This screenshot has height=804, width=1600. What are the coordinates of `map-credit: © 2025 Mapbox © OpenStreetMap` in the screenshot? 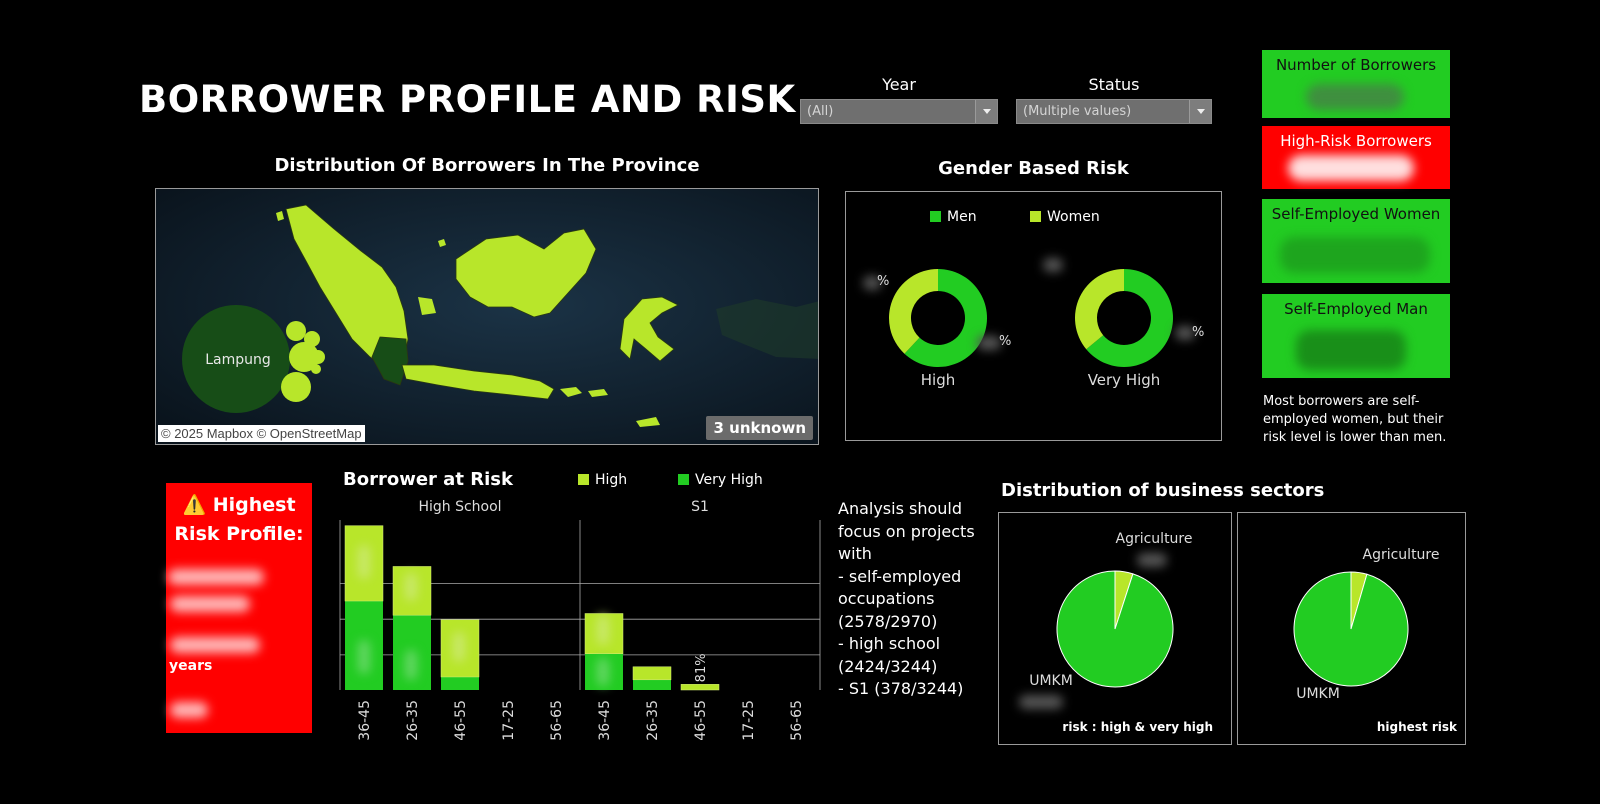 It's located at (261, 433).